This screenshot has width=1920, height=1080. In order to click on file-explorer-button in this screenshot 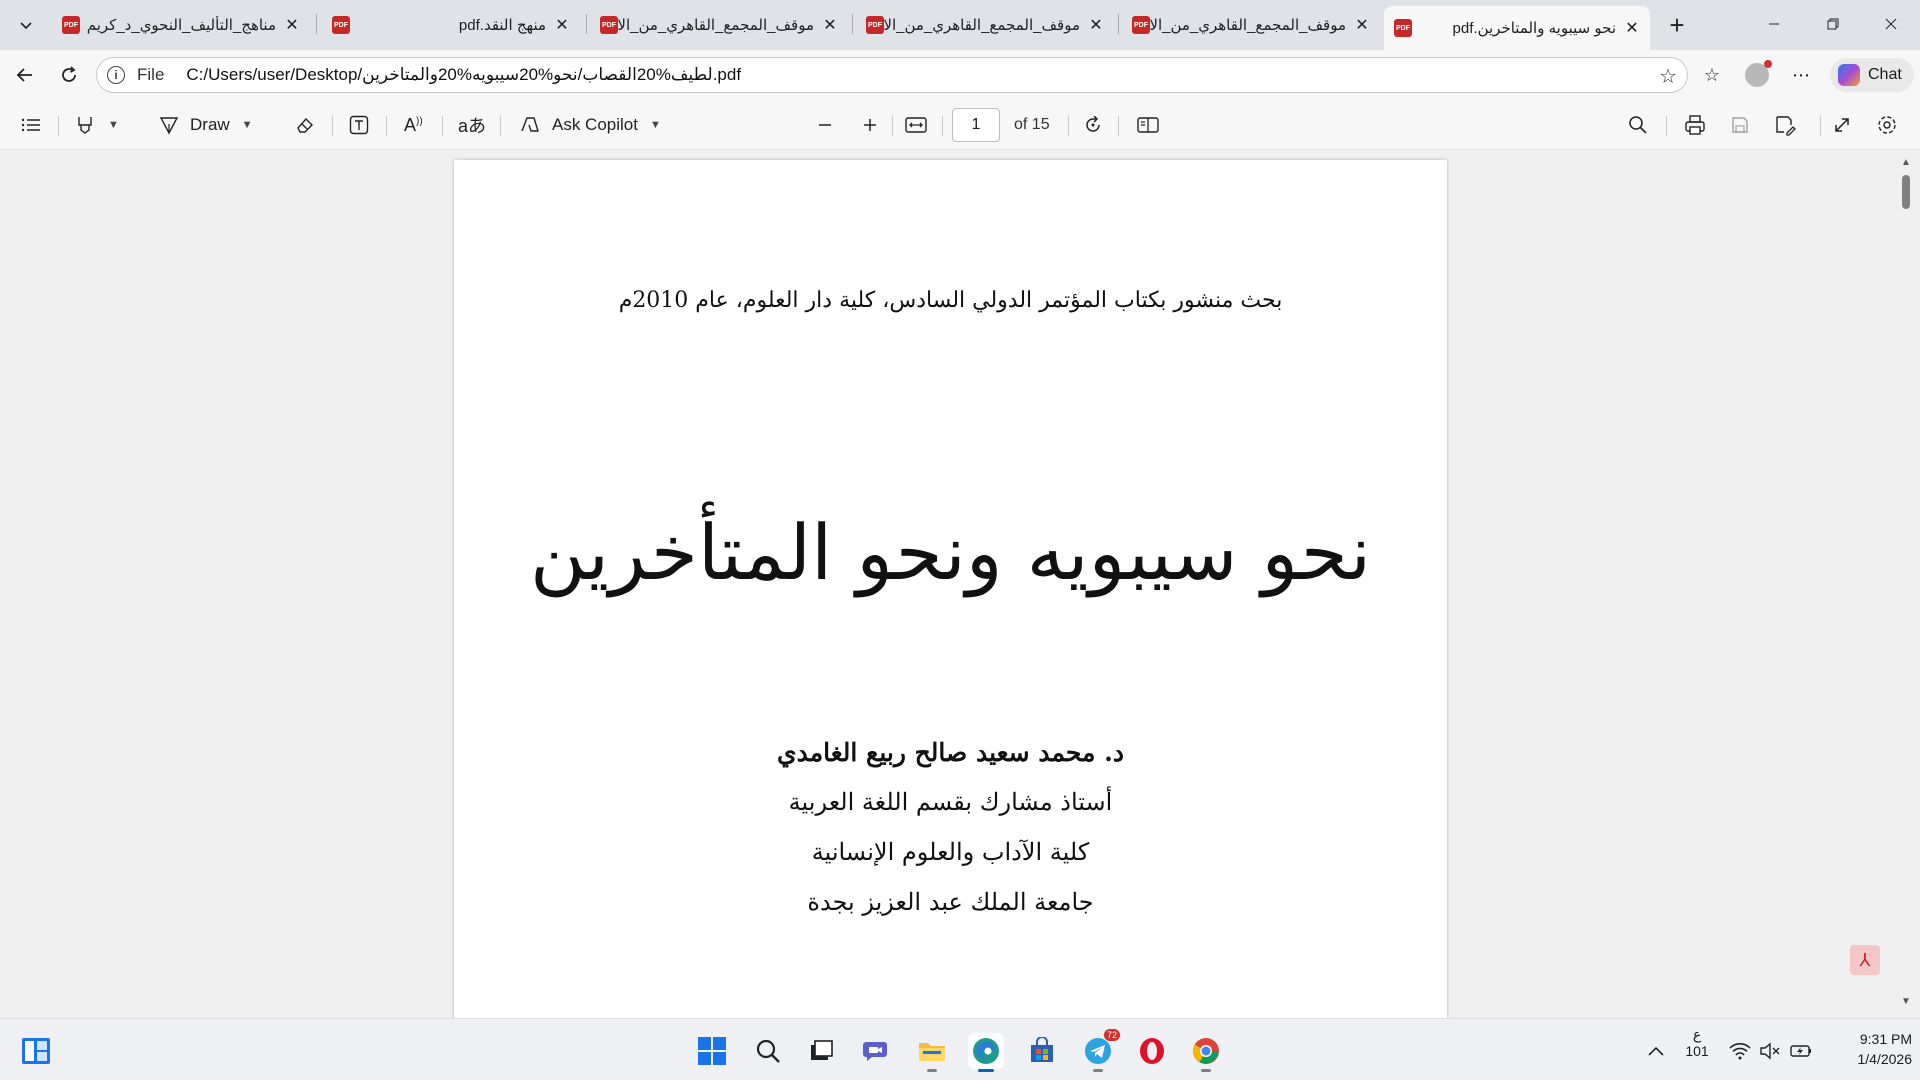, I will do `click(932, 1052)`.